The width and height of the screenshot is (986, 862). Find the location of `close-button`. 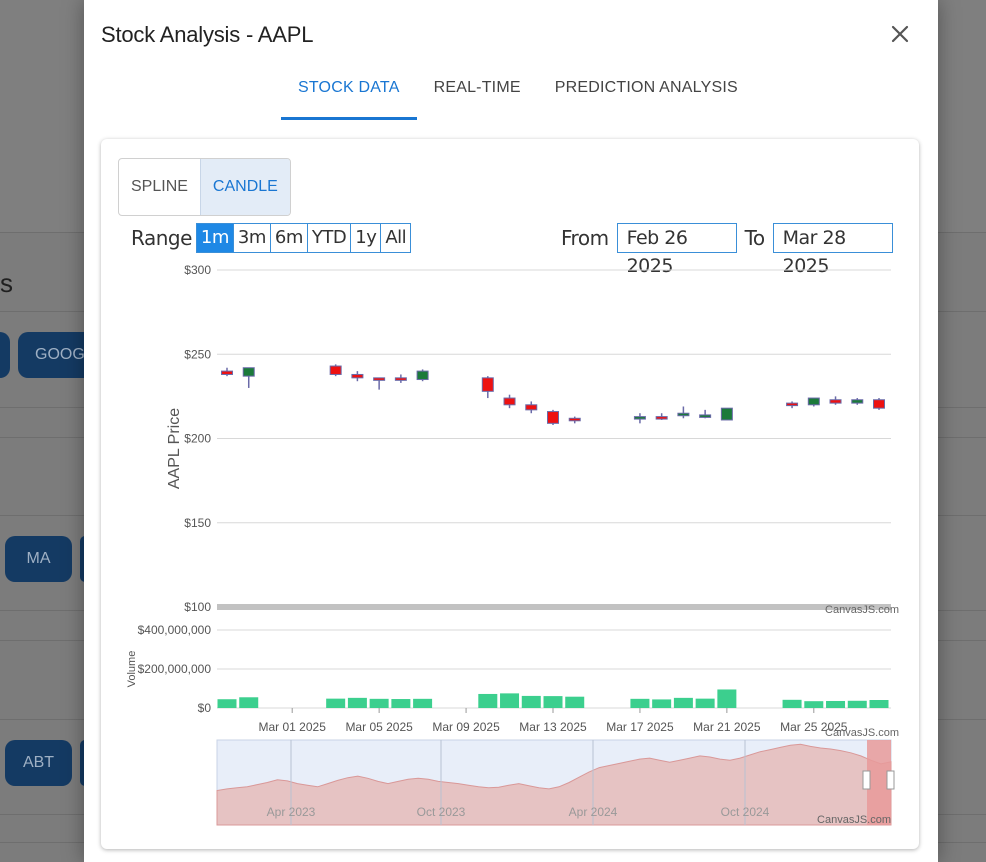

close-button is located at coordinates (900, 34).